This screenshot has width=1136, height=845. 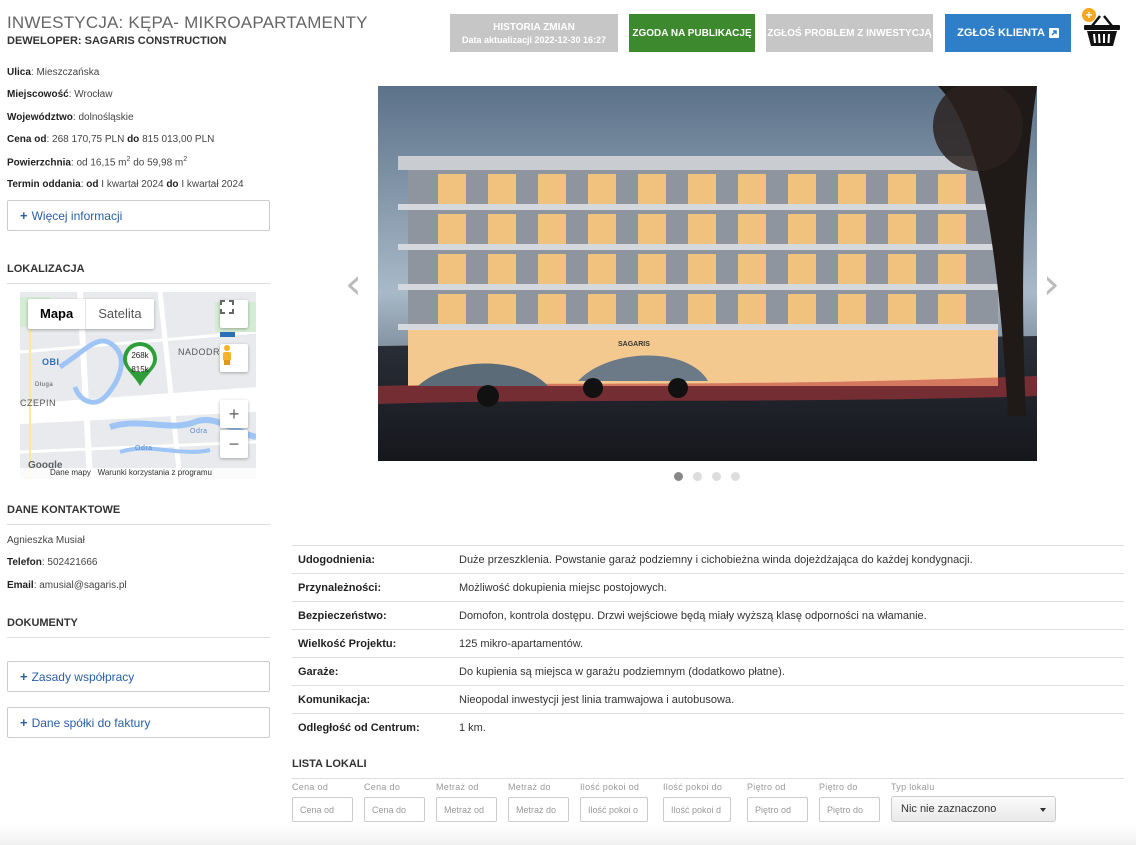 What do you see at coordinates (697, 809) in the screenshot?
I see `rooms-to-input: Ilość pokoi d` at bounding box center [697, 809].